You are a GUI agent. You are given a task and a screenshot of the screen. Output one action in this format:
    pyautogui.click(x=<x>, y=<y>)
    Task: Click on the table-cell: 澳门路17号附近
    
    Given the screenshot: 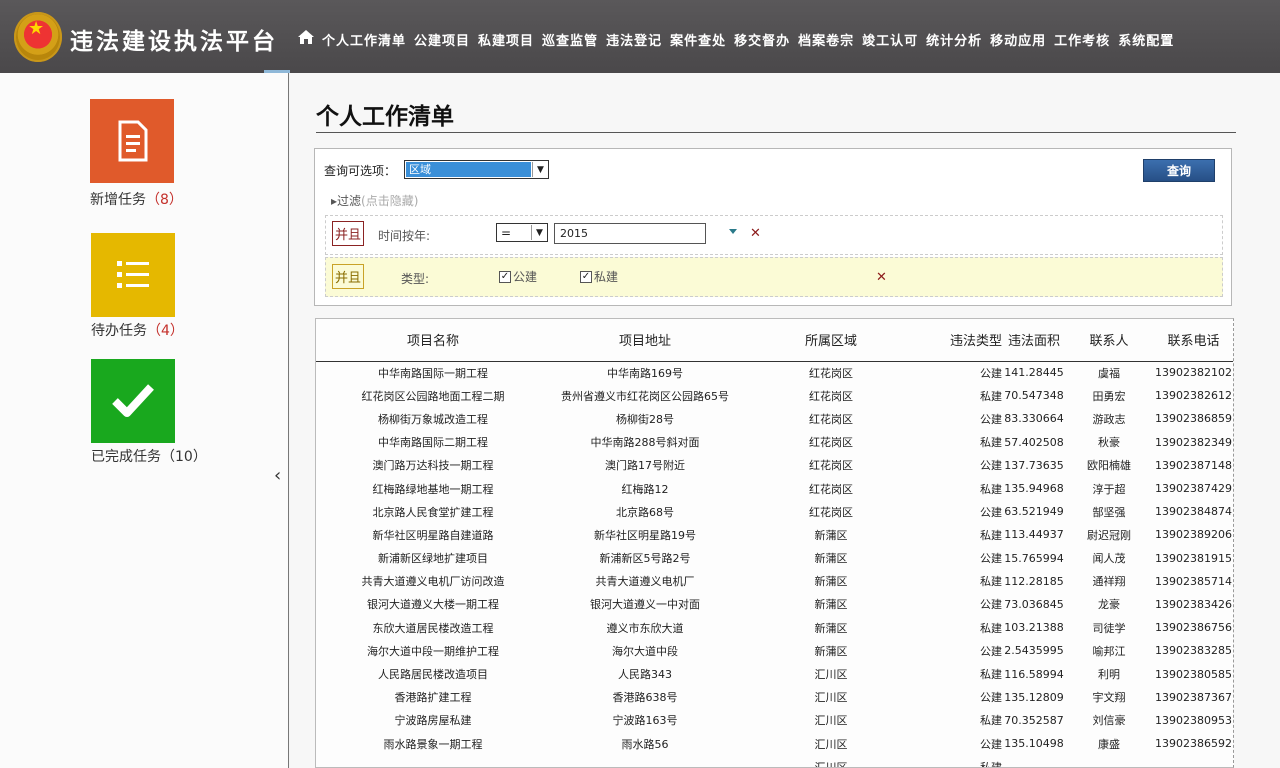 What is the action you would take?
    pyautogui.click(x=645, y=466)
    